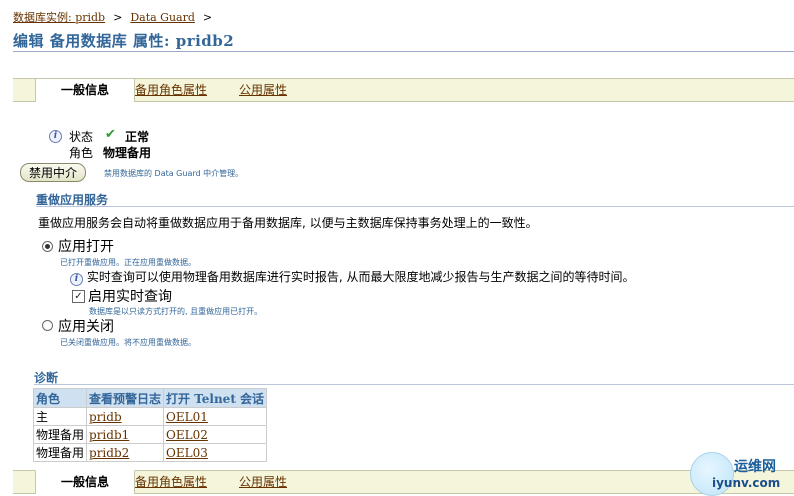 The height and width of the screenshot is (496, 794). Describe the element at coordinates (187, 417) in the screenshot. I see `telnet-link: OEL01` at that location.